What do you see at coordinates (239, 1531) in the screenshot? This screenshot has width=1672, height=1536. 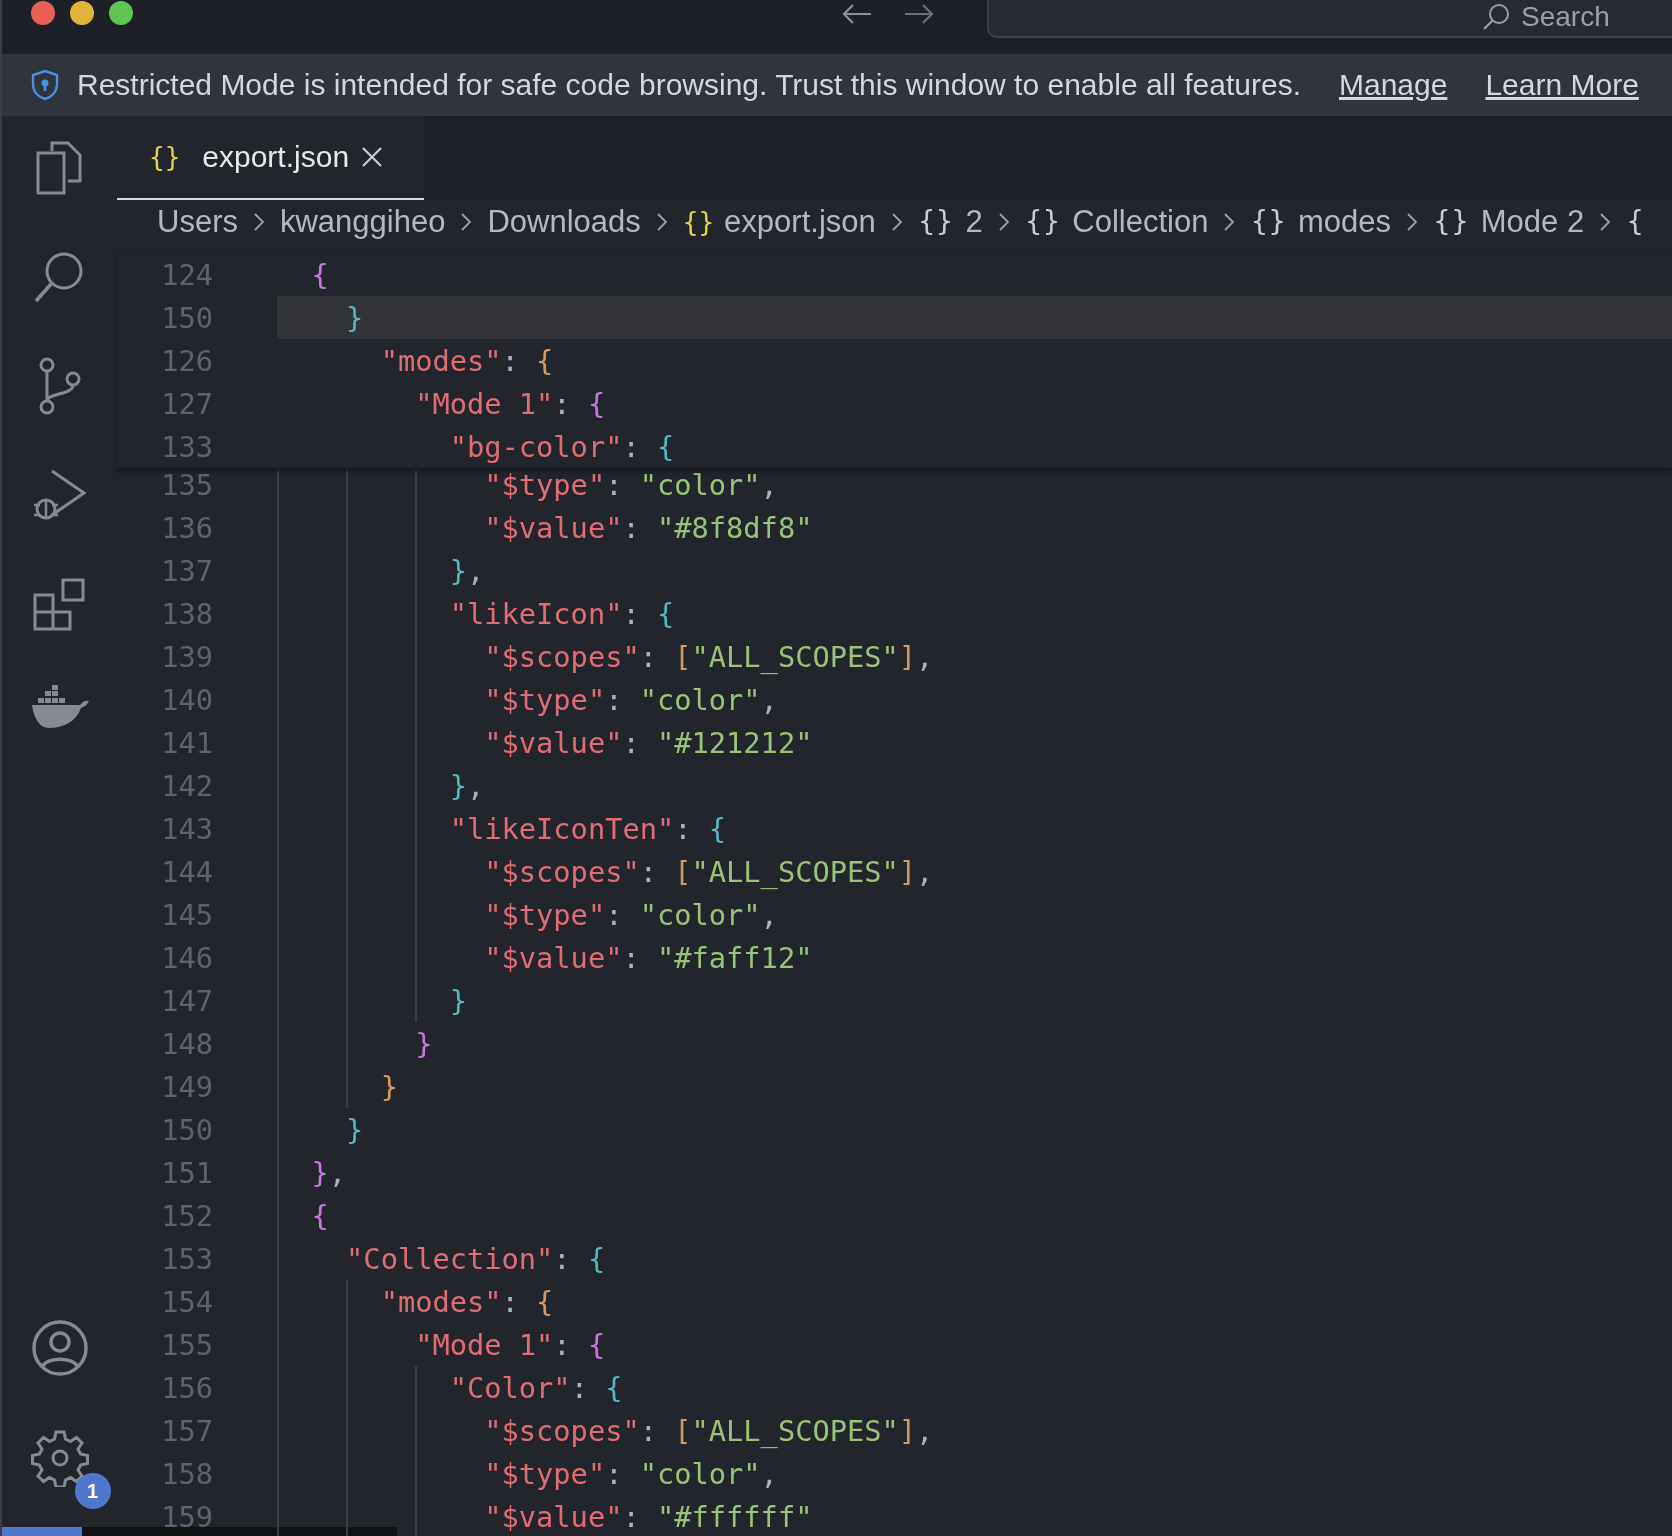 I see `horizontal-scrollbar` at bounding box center [239, 1531].